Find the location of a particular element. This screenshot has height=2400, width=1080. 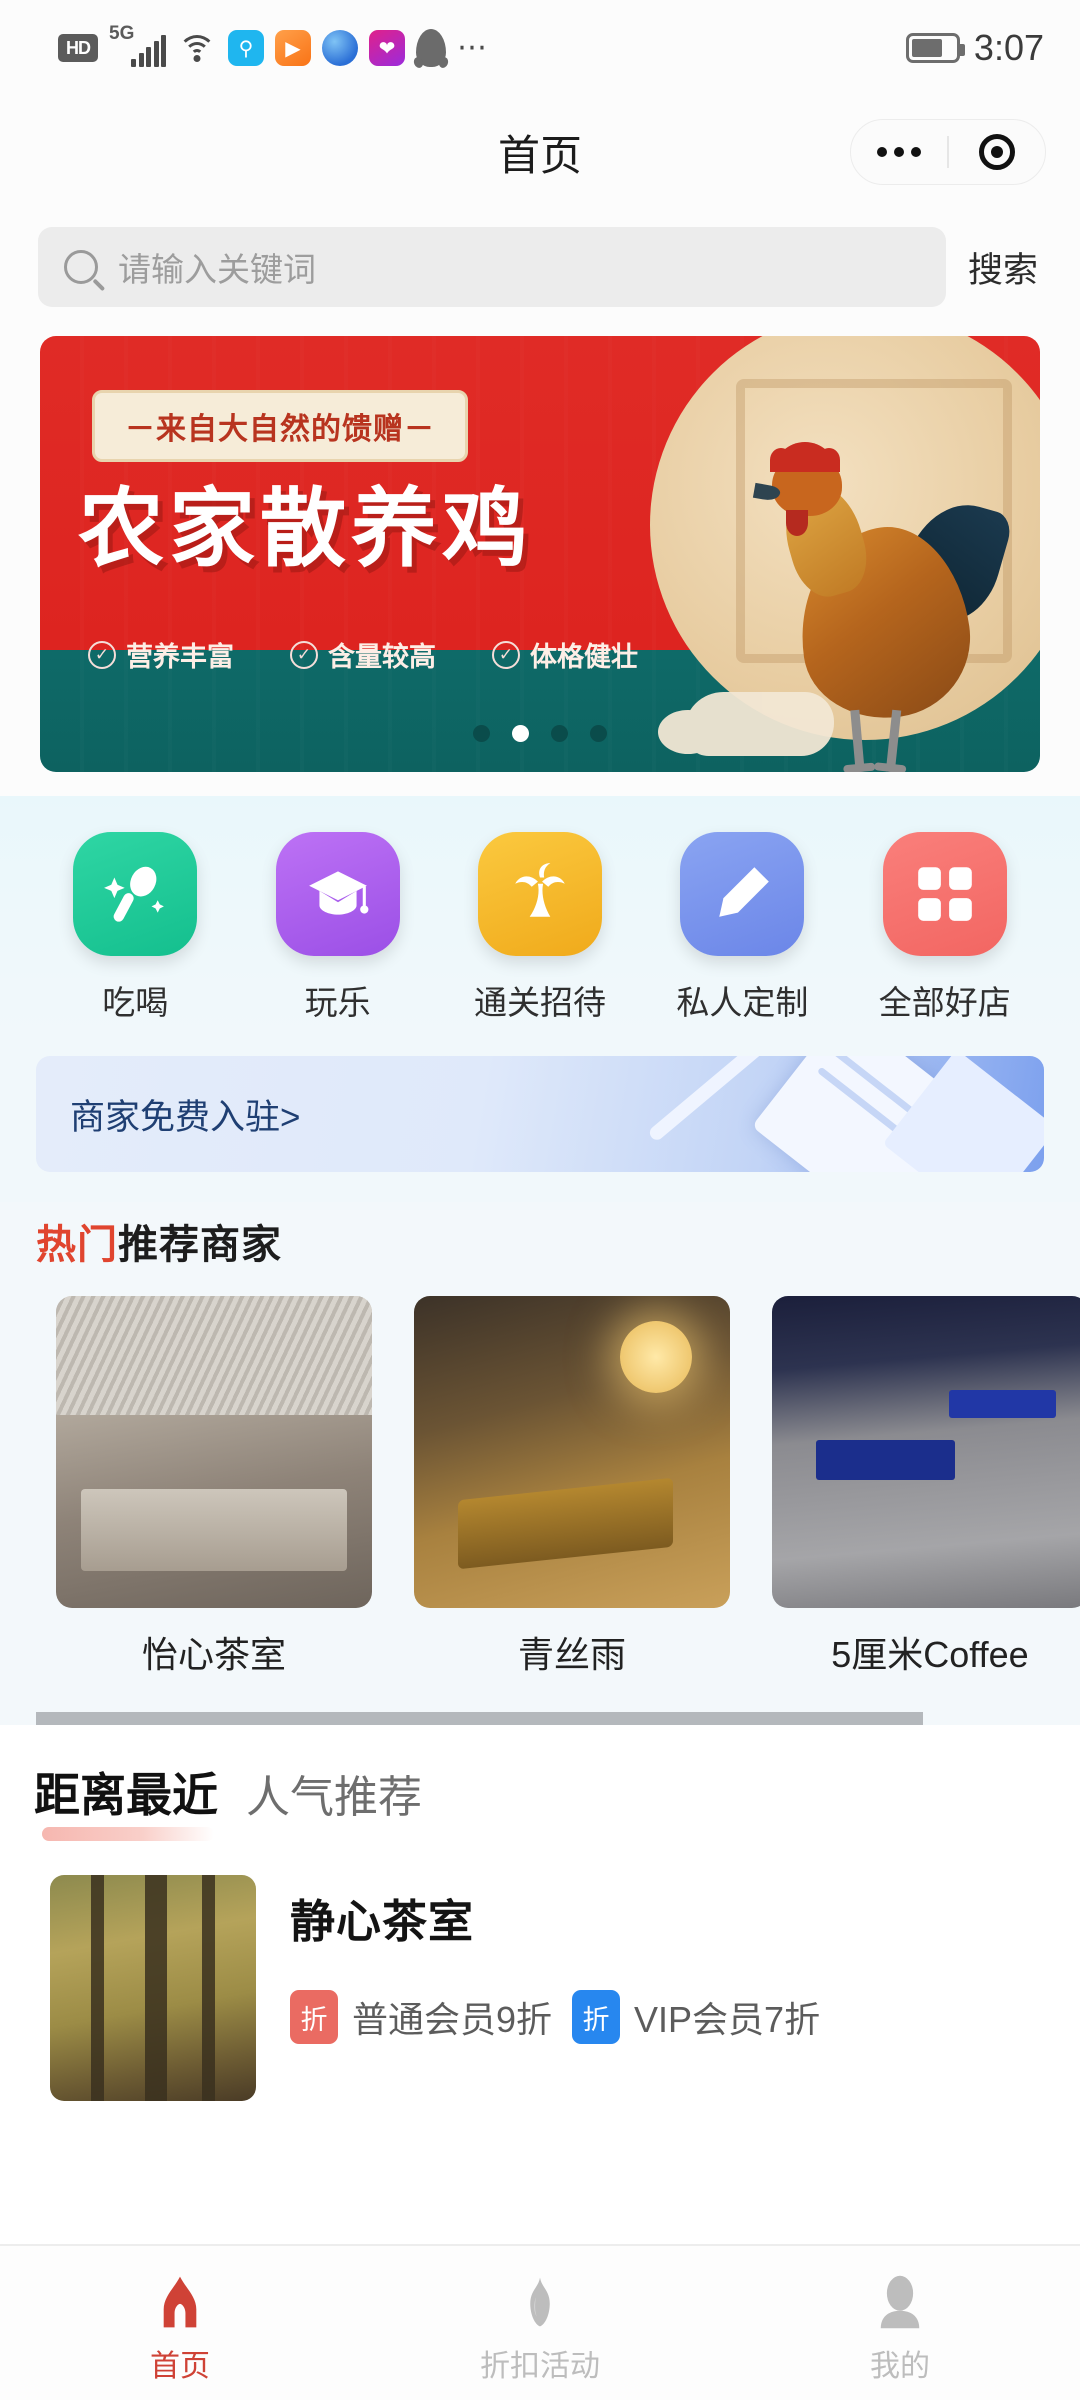

shop-name: 青丝雨 is located at coordinates (571, 1654).